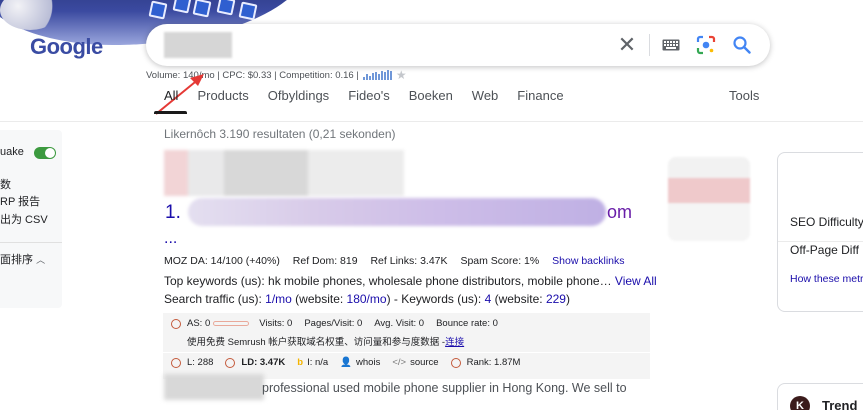  I want to click on moz-ref-dom: Ref Dom: 819, so click(325, 261).